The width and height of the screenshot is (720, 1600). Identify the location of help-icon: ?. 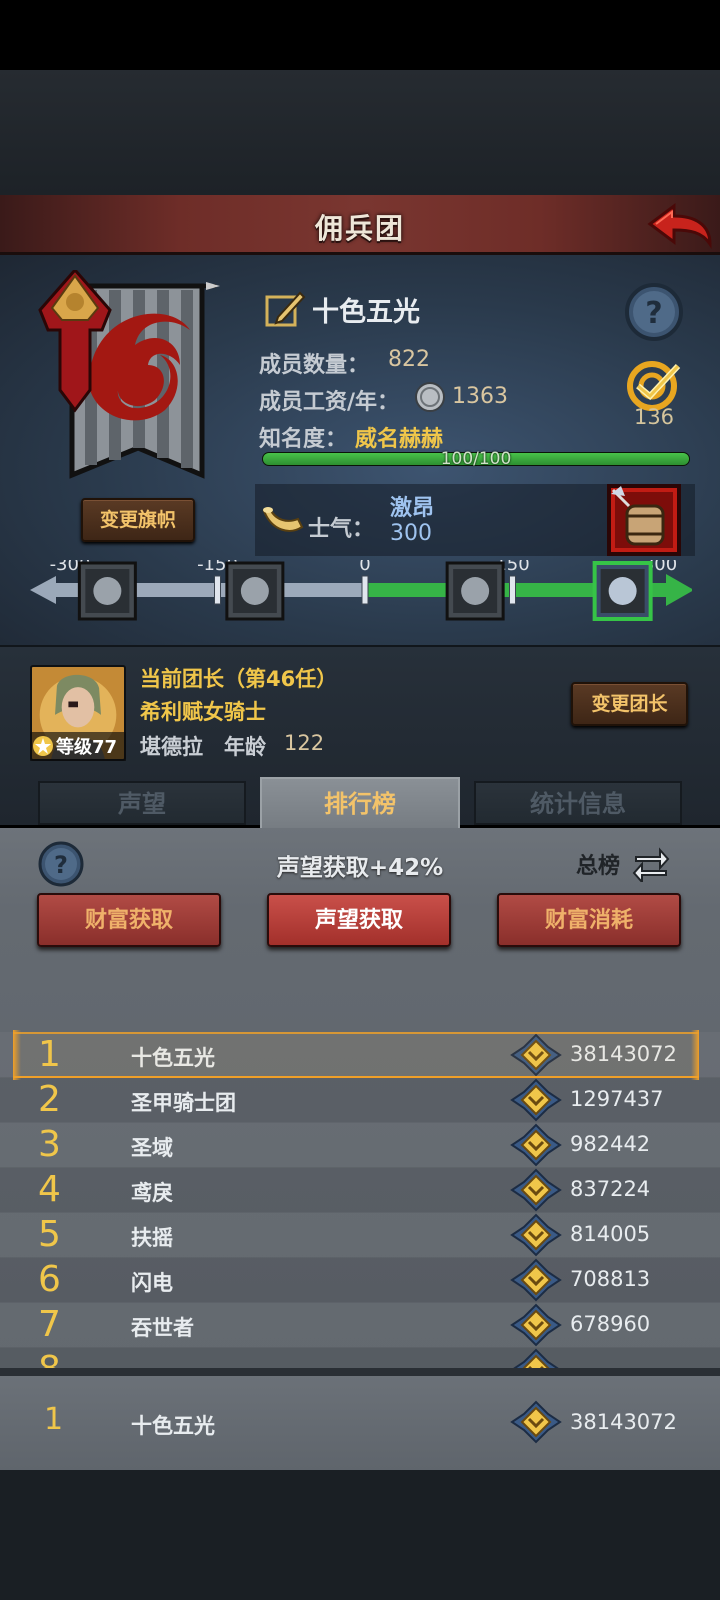
(654, 312).